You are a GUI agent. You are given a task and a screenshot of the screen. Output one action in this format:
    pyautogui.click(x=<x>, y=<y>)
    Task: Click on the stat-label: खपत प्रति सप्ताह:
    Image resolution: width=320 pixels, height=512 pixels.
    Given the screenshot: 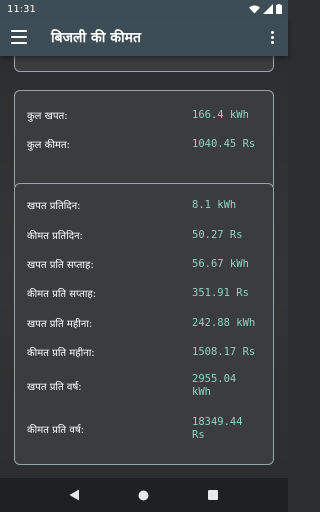 What is the action you would take?
    pyautogui.click(x=60, y=265)
    